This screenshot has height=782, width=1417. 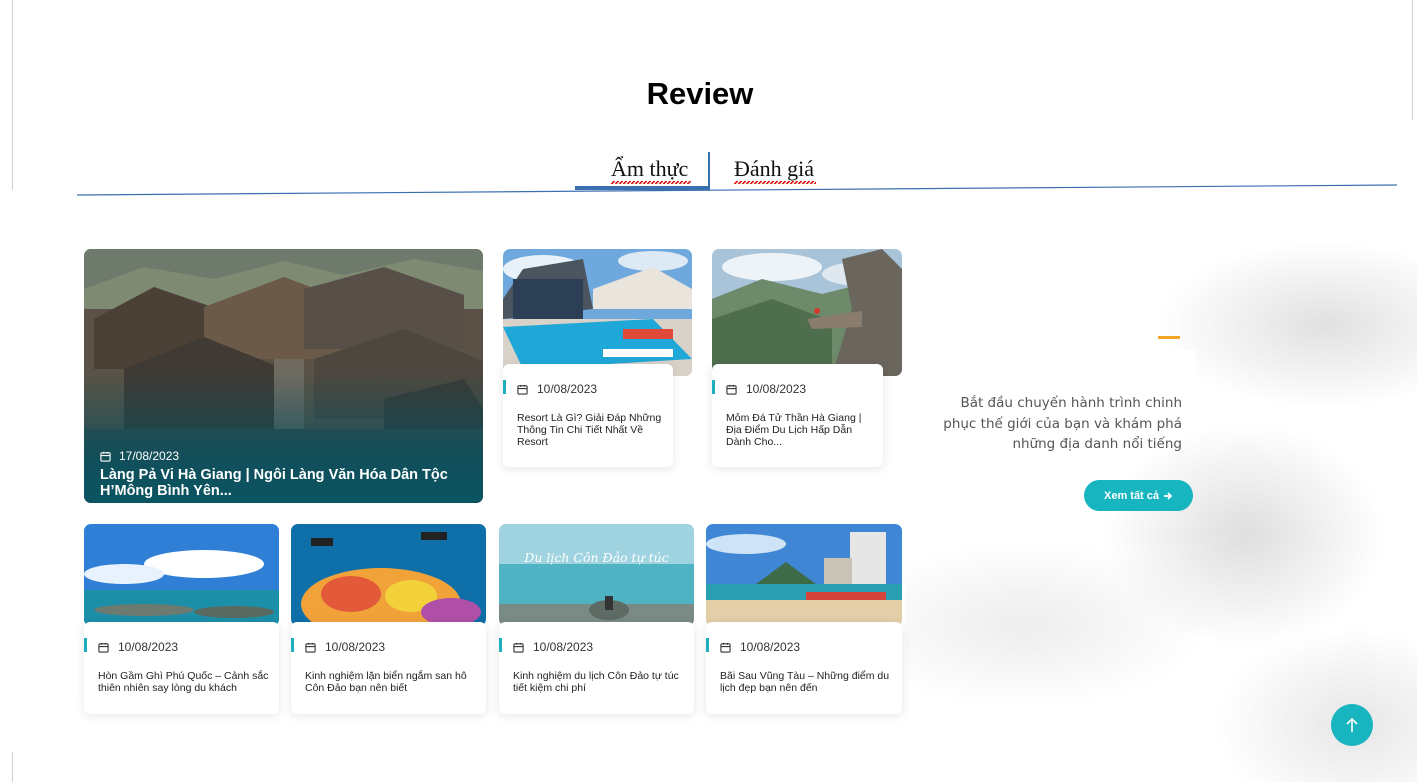 I want to click on accent-dash, so click(x=1169, y=337).